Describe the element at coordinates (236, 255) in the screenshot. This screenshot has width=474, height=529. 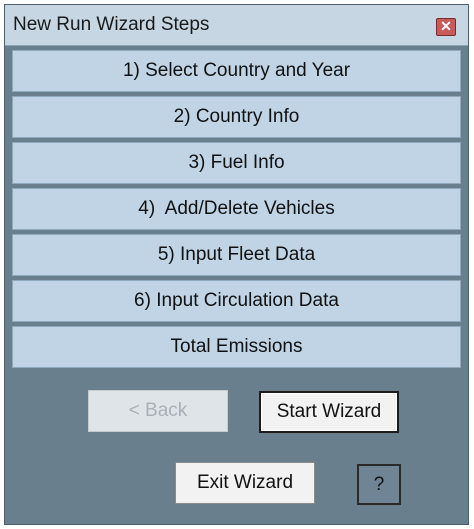
I see `step-input-fleet-data: 5) Input Fleet Data` at that location.